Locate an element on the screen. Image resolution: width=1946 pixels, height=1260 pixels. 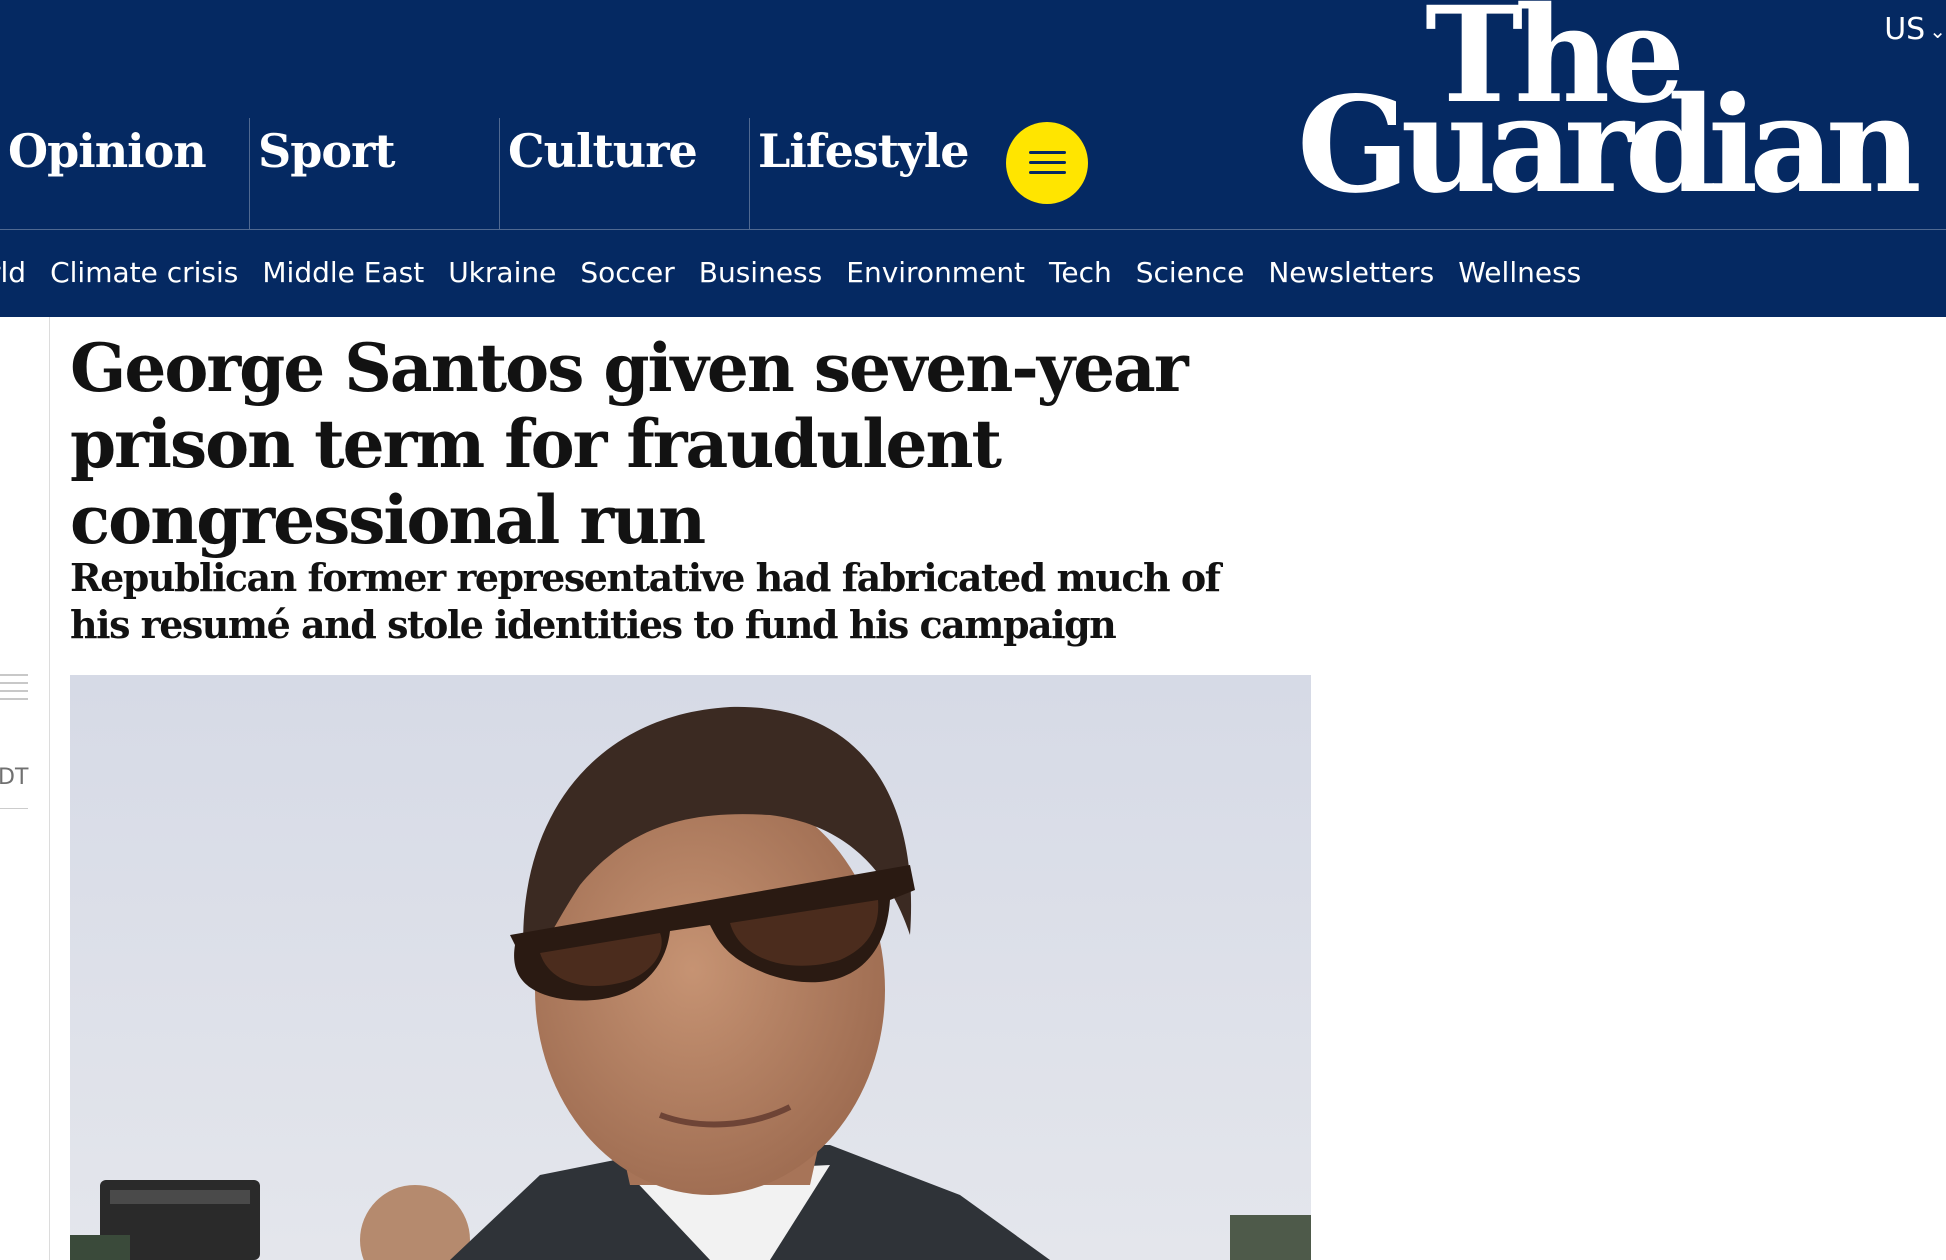
subnav-item-tech: Tech is located at coordinates (1080, 278).